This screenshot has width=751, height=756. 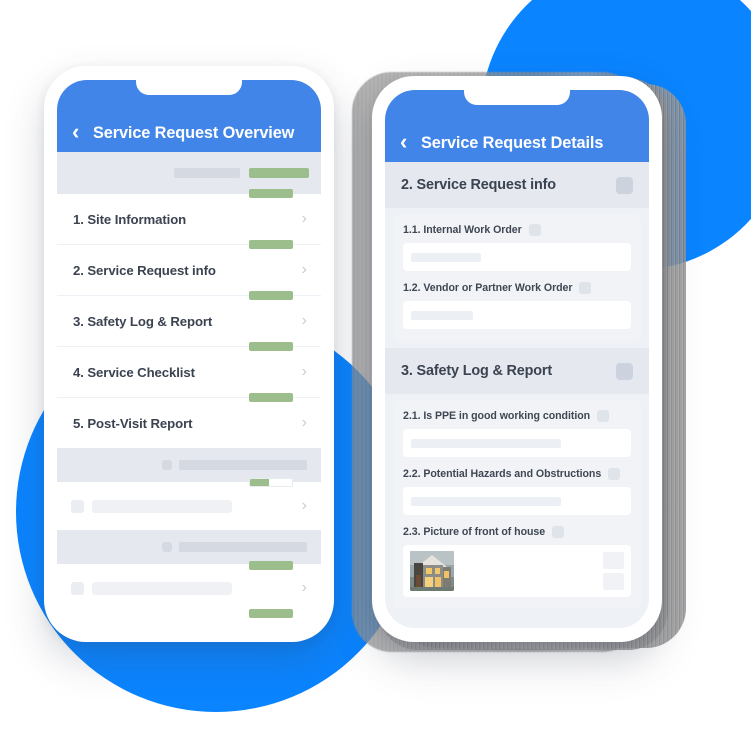 What do you see at coordinates (488, 288) in the screenshot?
I see `field-label: 1.2. Vendor or Partner Work Order` at bounding box center [488, 288].